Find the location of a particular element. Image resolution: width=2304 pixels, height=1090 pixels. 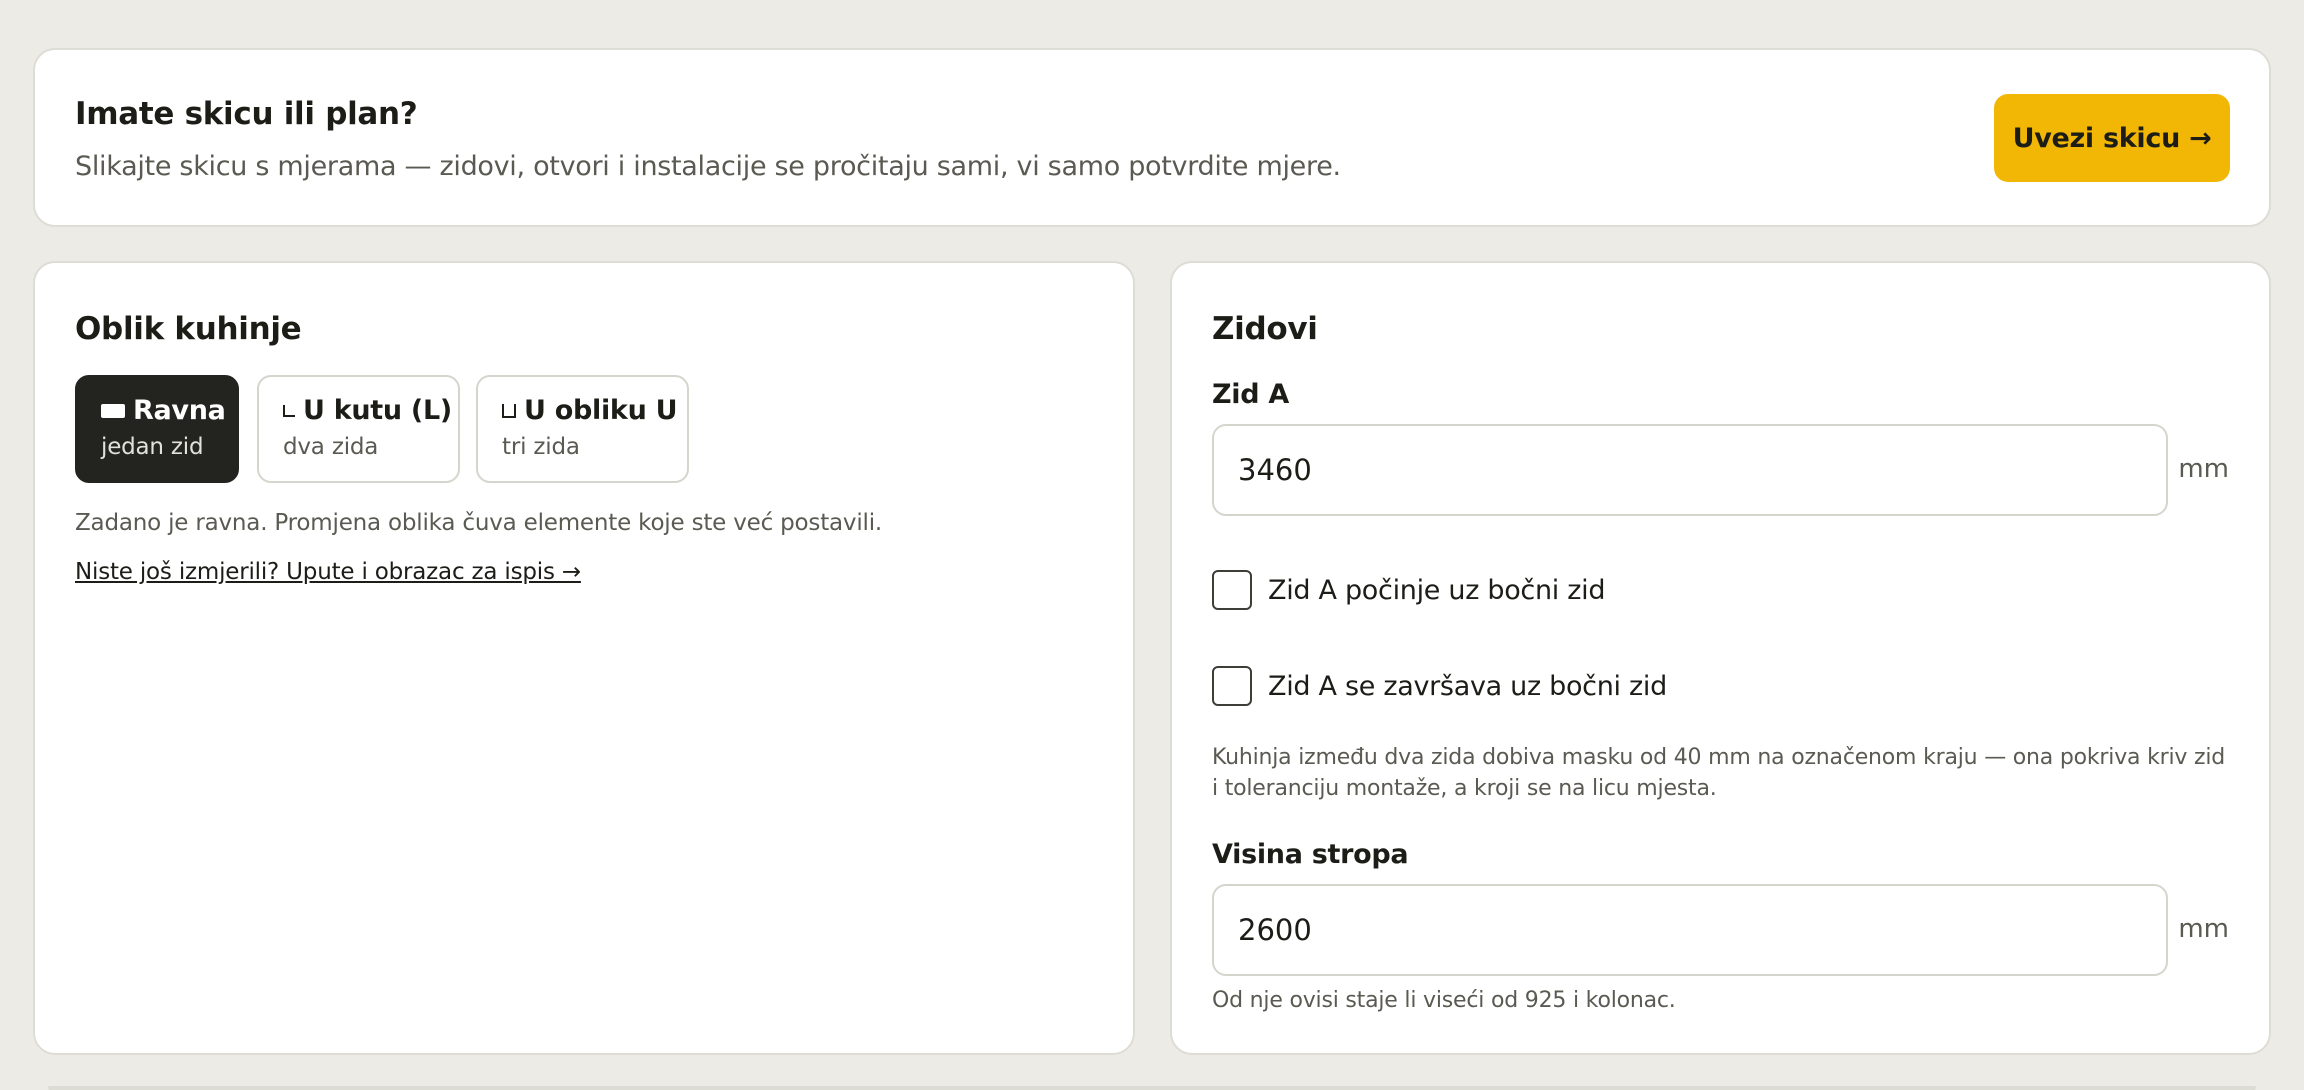

l-shape-icon is located at coordinates (289, 410).